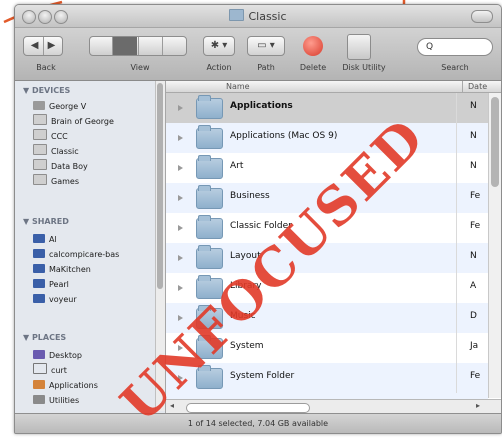 The height and width of the screenshot is (438, 502). What do you see at coordinates (39, 399) in the screenshot?
I see `utilities-icon` at bounding box center [39, 399].